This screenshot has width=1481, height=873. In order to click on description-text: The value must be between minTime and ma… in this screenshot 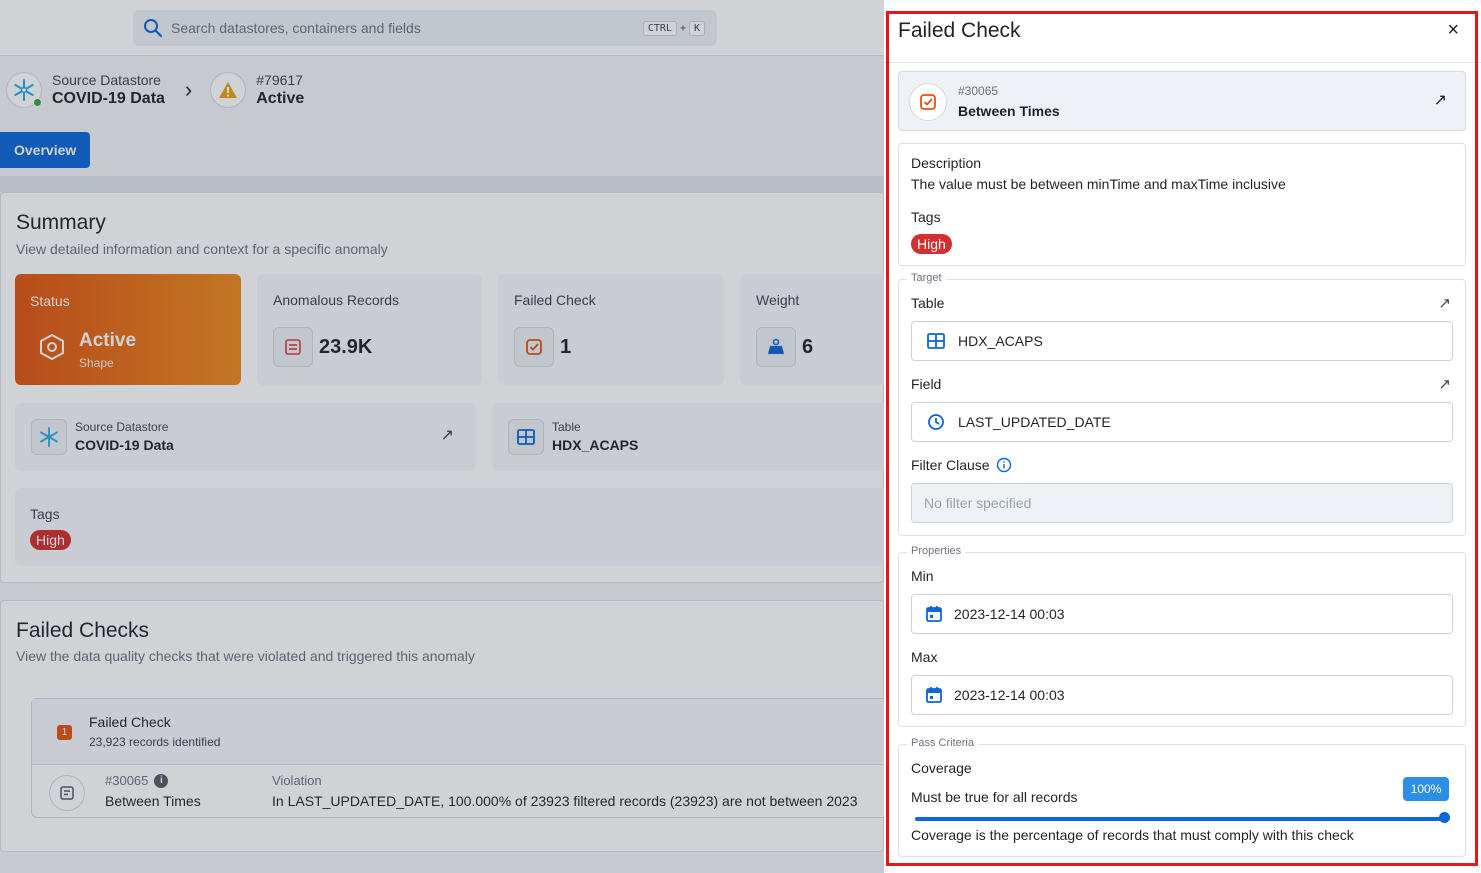, I will do `click(1098, 184)`.